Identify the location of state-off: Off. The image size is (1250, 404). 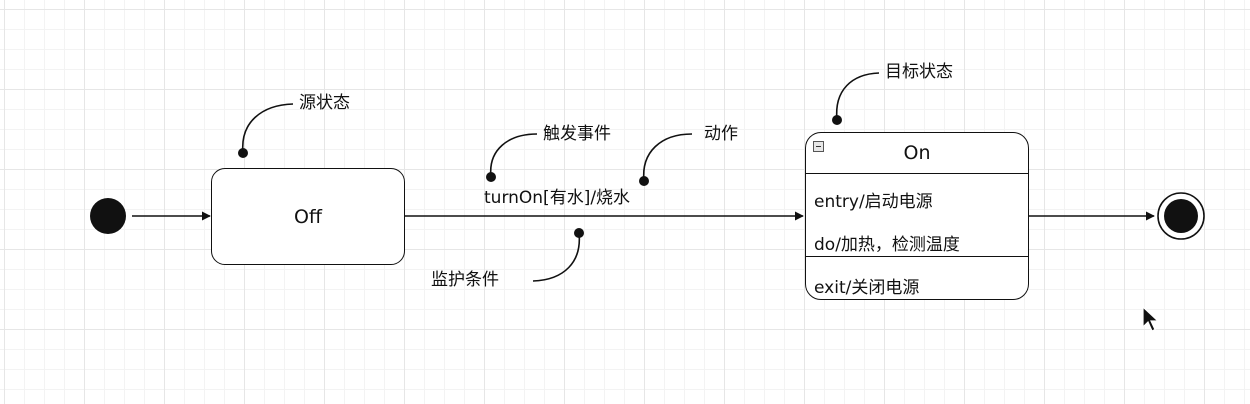
(308, 216).